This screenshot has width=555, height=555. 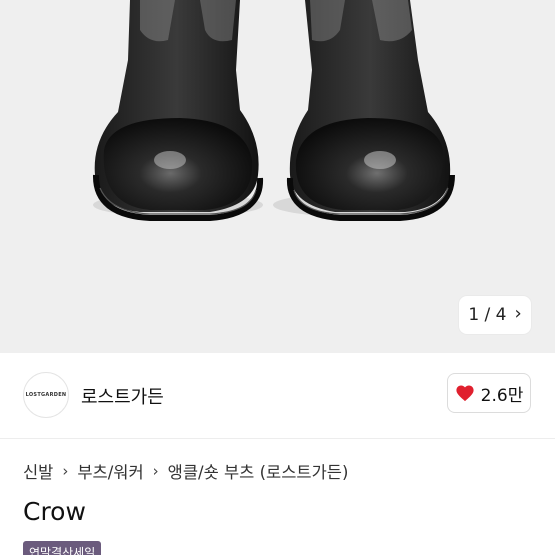 I want to click on image-pager: 1 / 4 ›, so click(x=495, y=315).